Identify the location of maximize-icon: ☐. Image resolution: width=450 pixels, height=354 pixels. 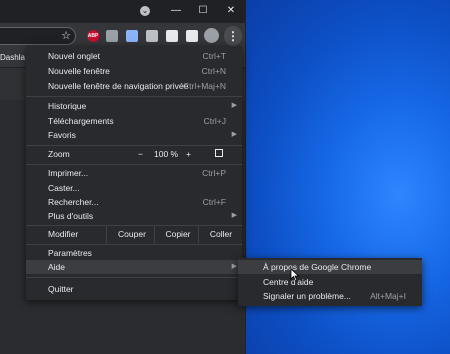
(203, 10).